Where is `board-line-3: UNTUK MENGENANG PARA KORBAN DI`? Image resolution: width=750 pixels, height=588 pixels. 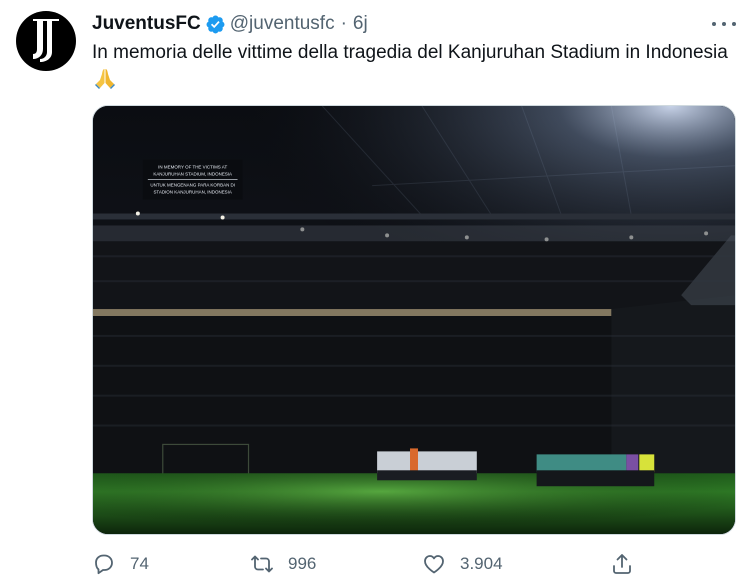
board-line-3: UNTUK MENGENANG PARA KORBAN DI is located at coordinates (192, 185).